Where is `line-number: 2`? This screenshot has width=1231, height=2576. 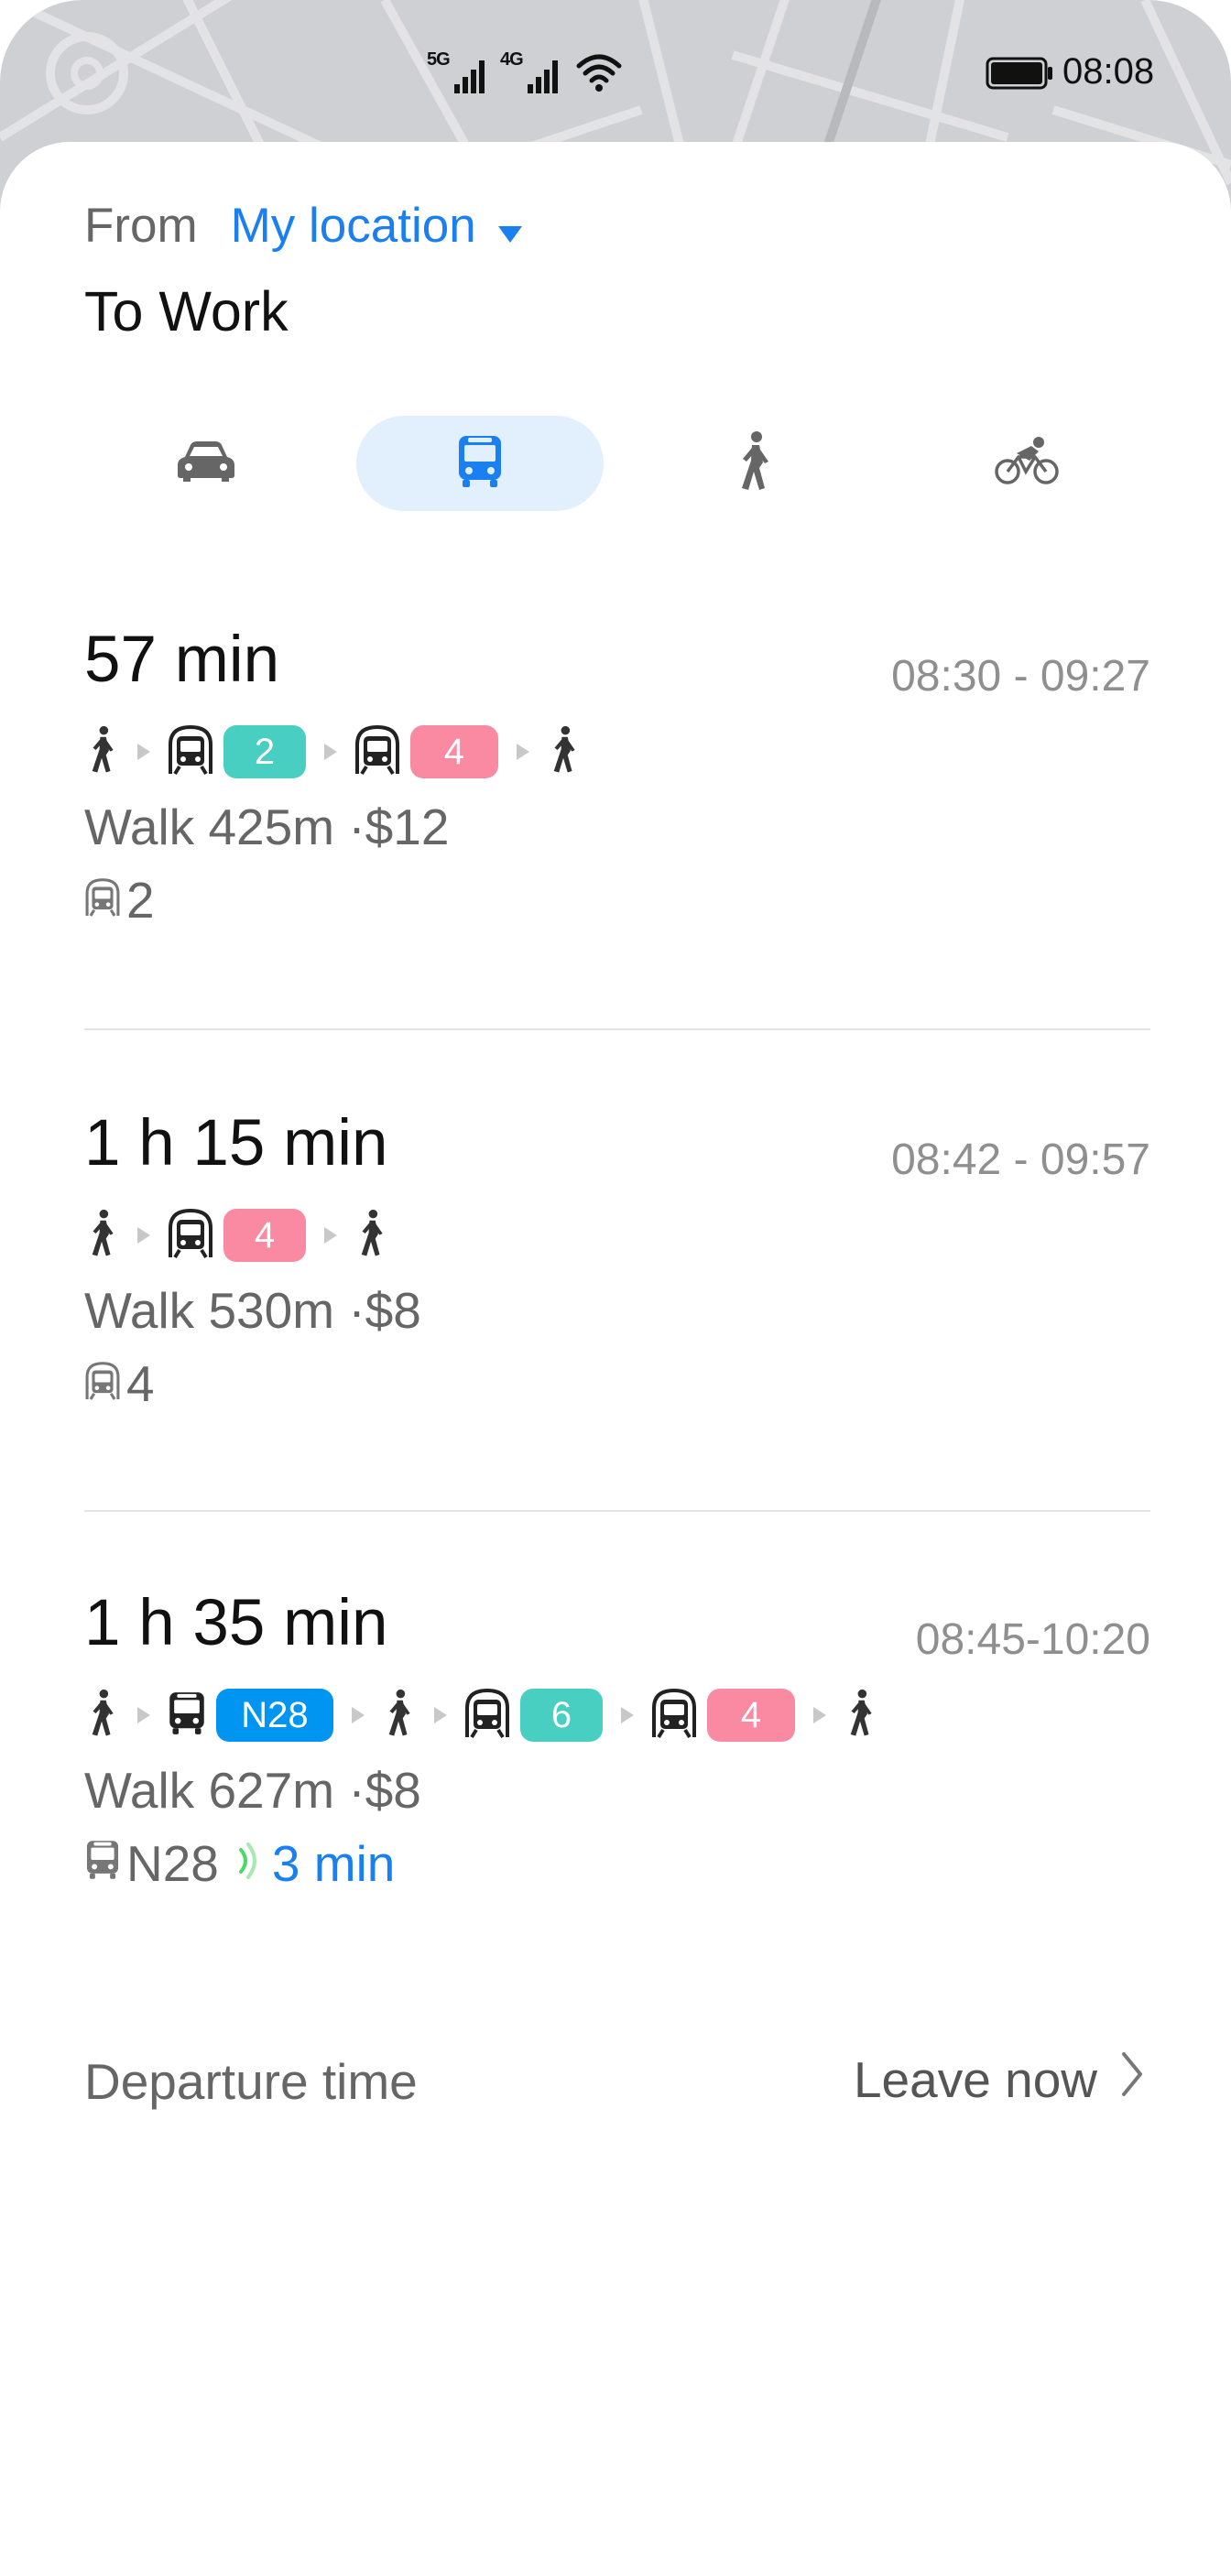
line-number: 2 is located at coordinates (140, 900).